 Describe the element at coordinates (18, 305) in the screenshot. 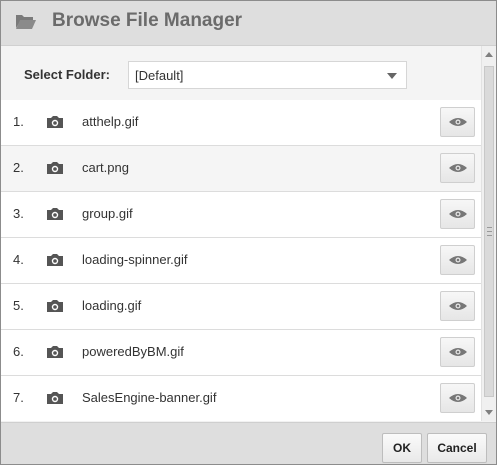

I see `file-number: 5.` at that location.